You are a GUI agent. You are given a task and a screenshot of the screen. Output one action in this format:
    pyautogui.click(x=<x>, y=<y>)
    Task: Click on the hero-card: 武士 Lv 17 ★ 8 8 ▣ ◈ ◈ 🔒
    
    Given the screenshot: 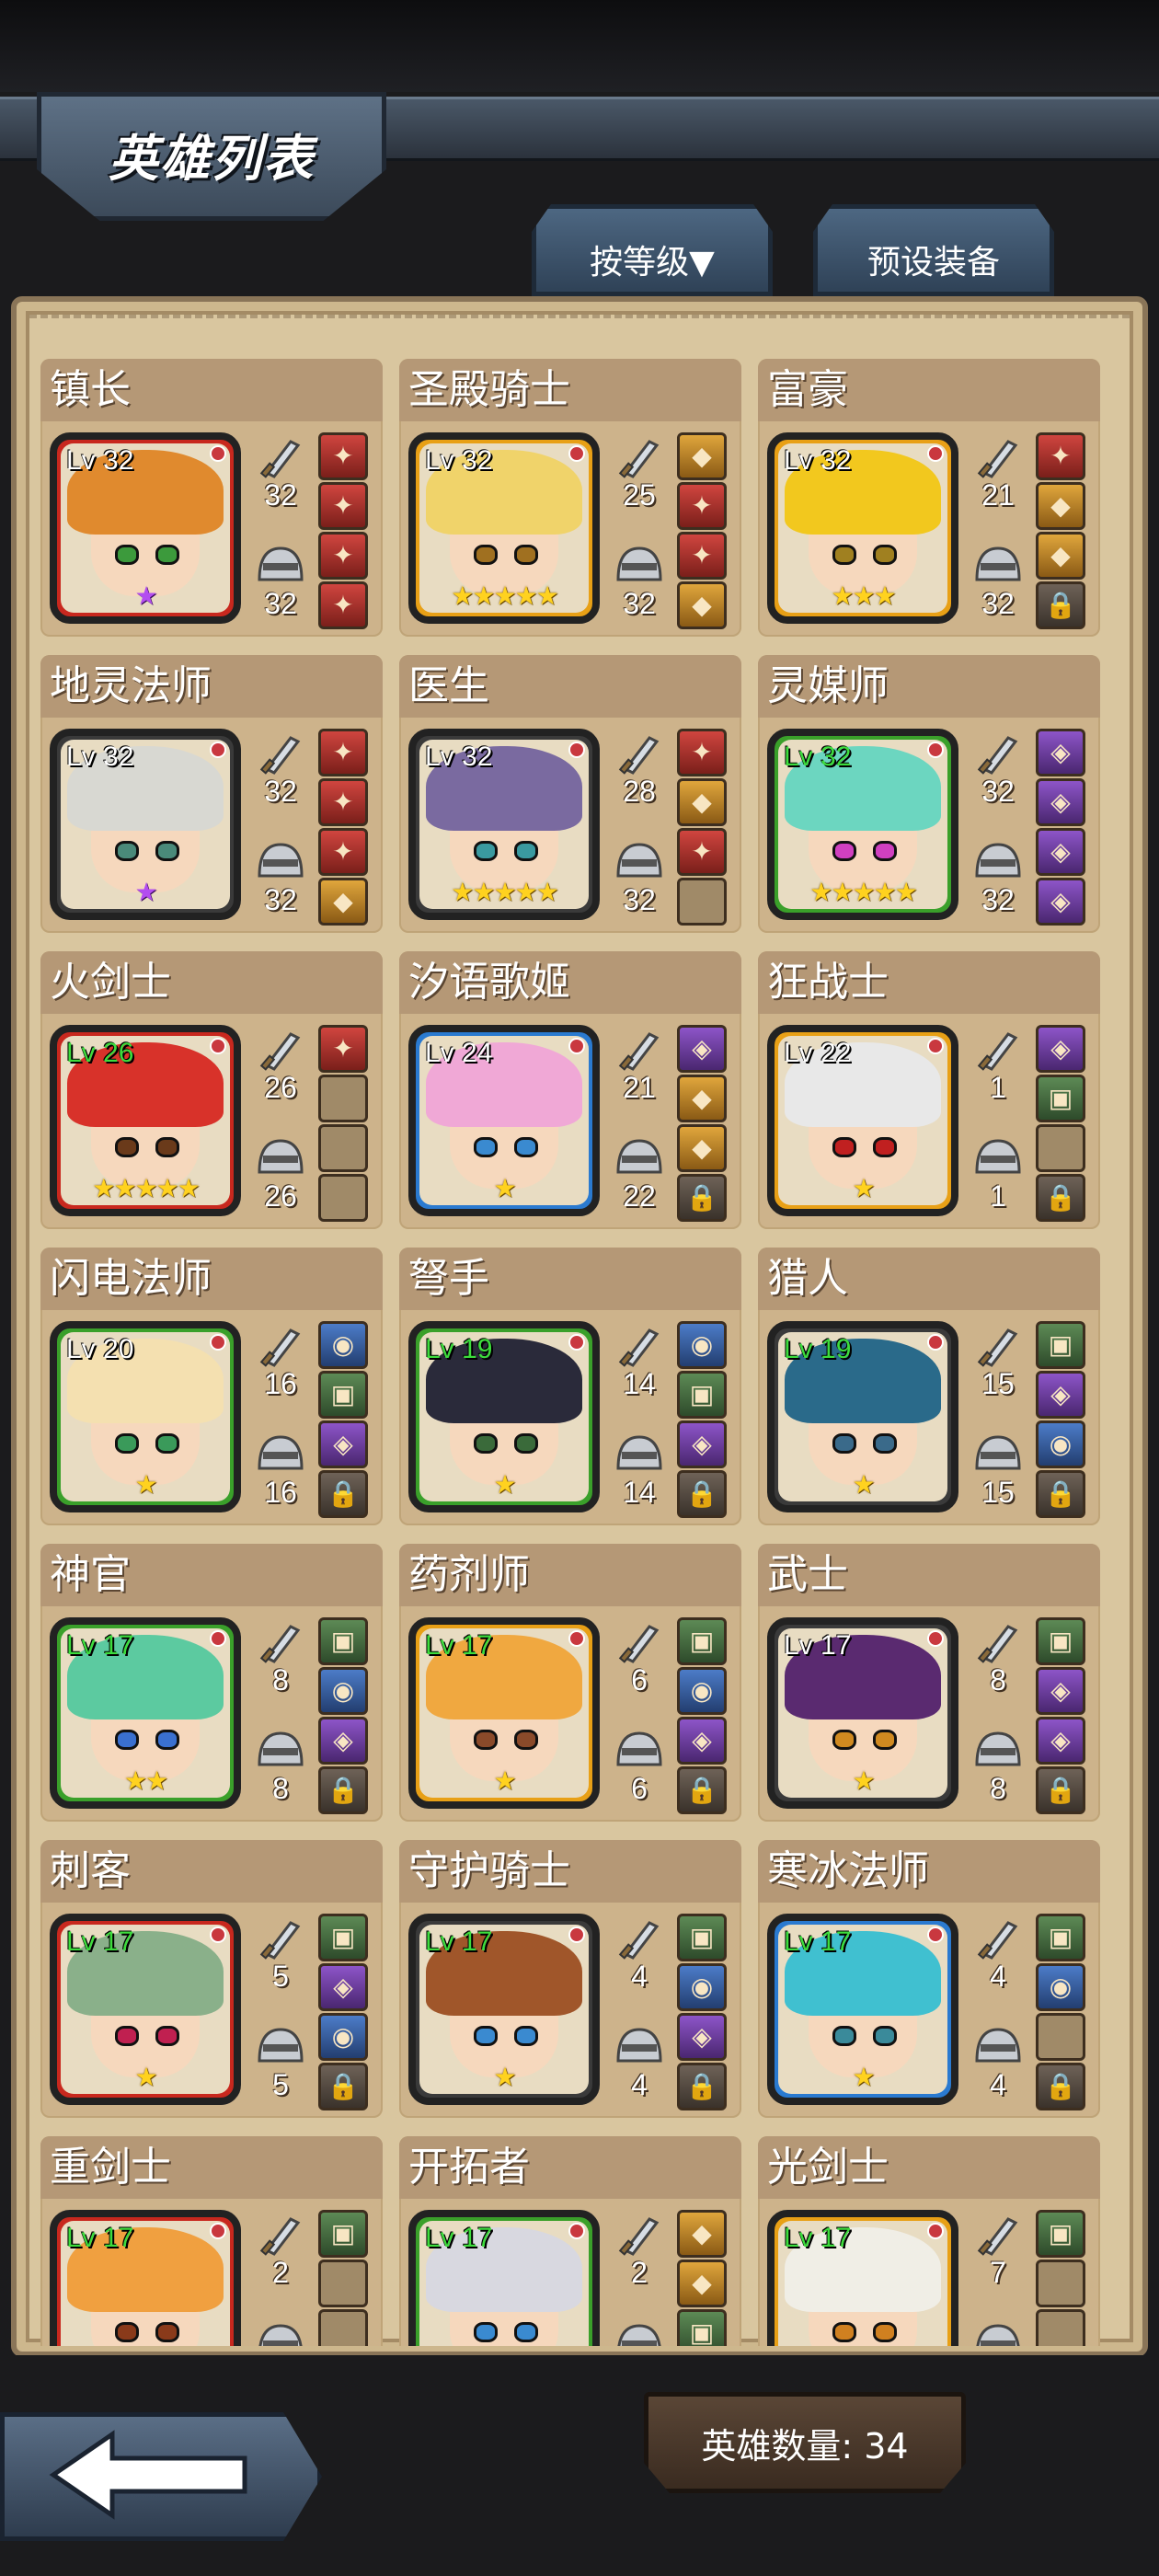 What is the action you would take?
    pyautogui.click(x=929, y=1683)
    